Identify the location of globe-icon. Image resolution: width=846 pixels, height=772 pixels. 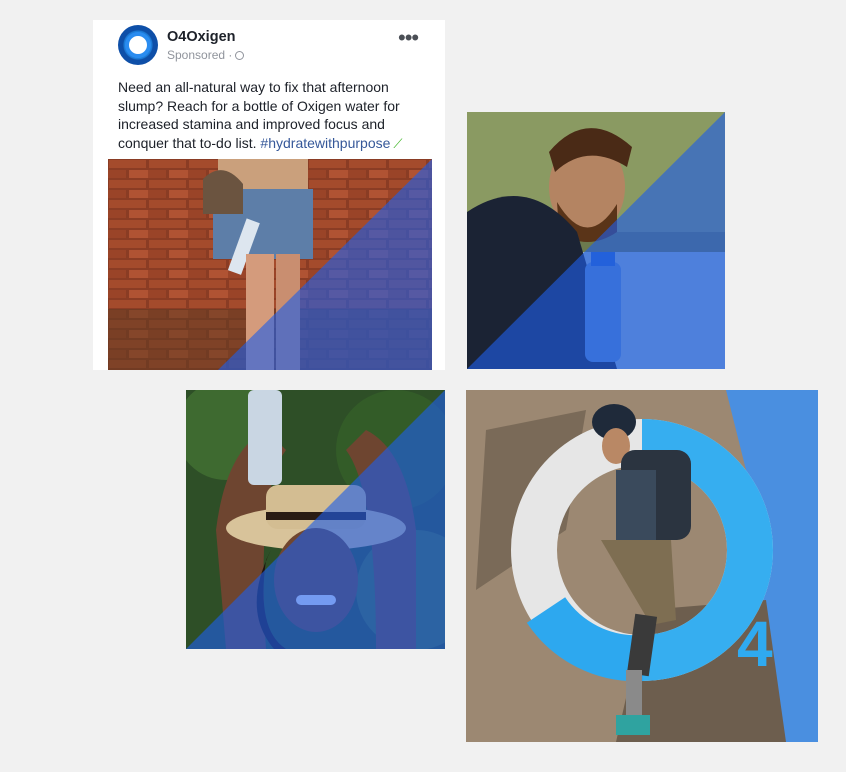
(240, 55).